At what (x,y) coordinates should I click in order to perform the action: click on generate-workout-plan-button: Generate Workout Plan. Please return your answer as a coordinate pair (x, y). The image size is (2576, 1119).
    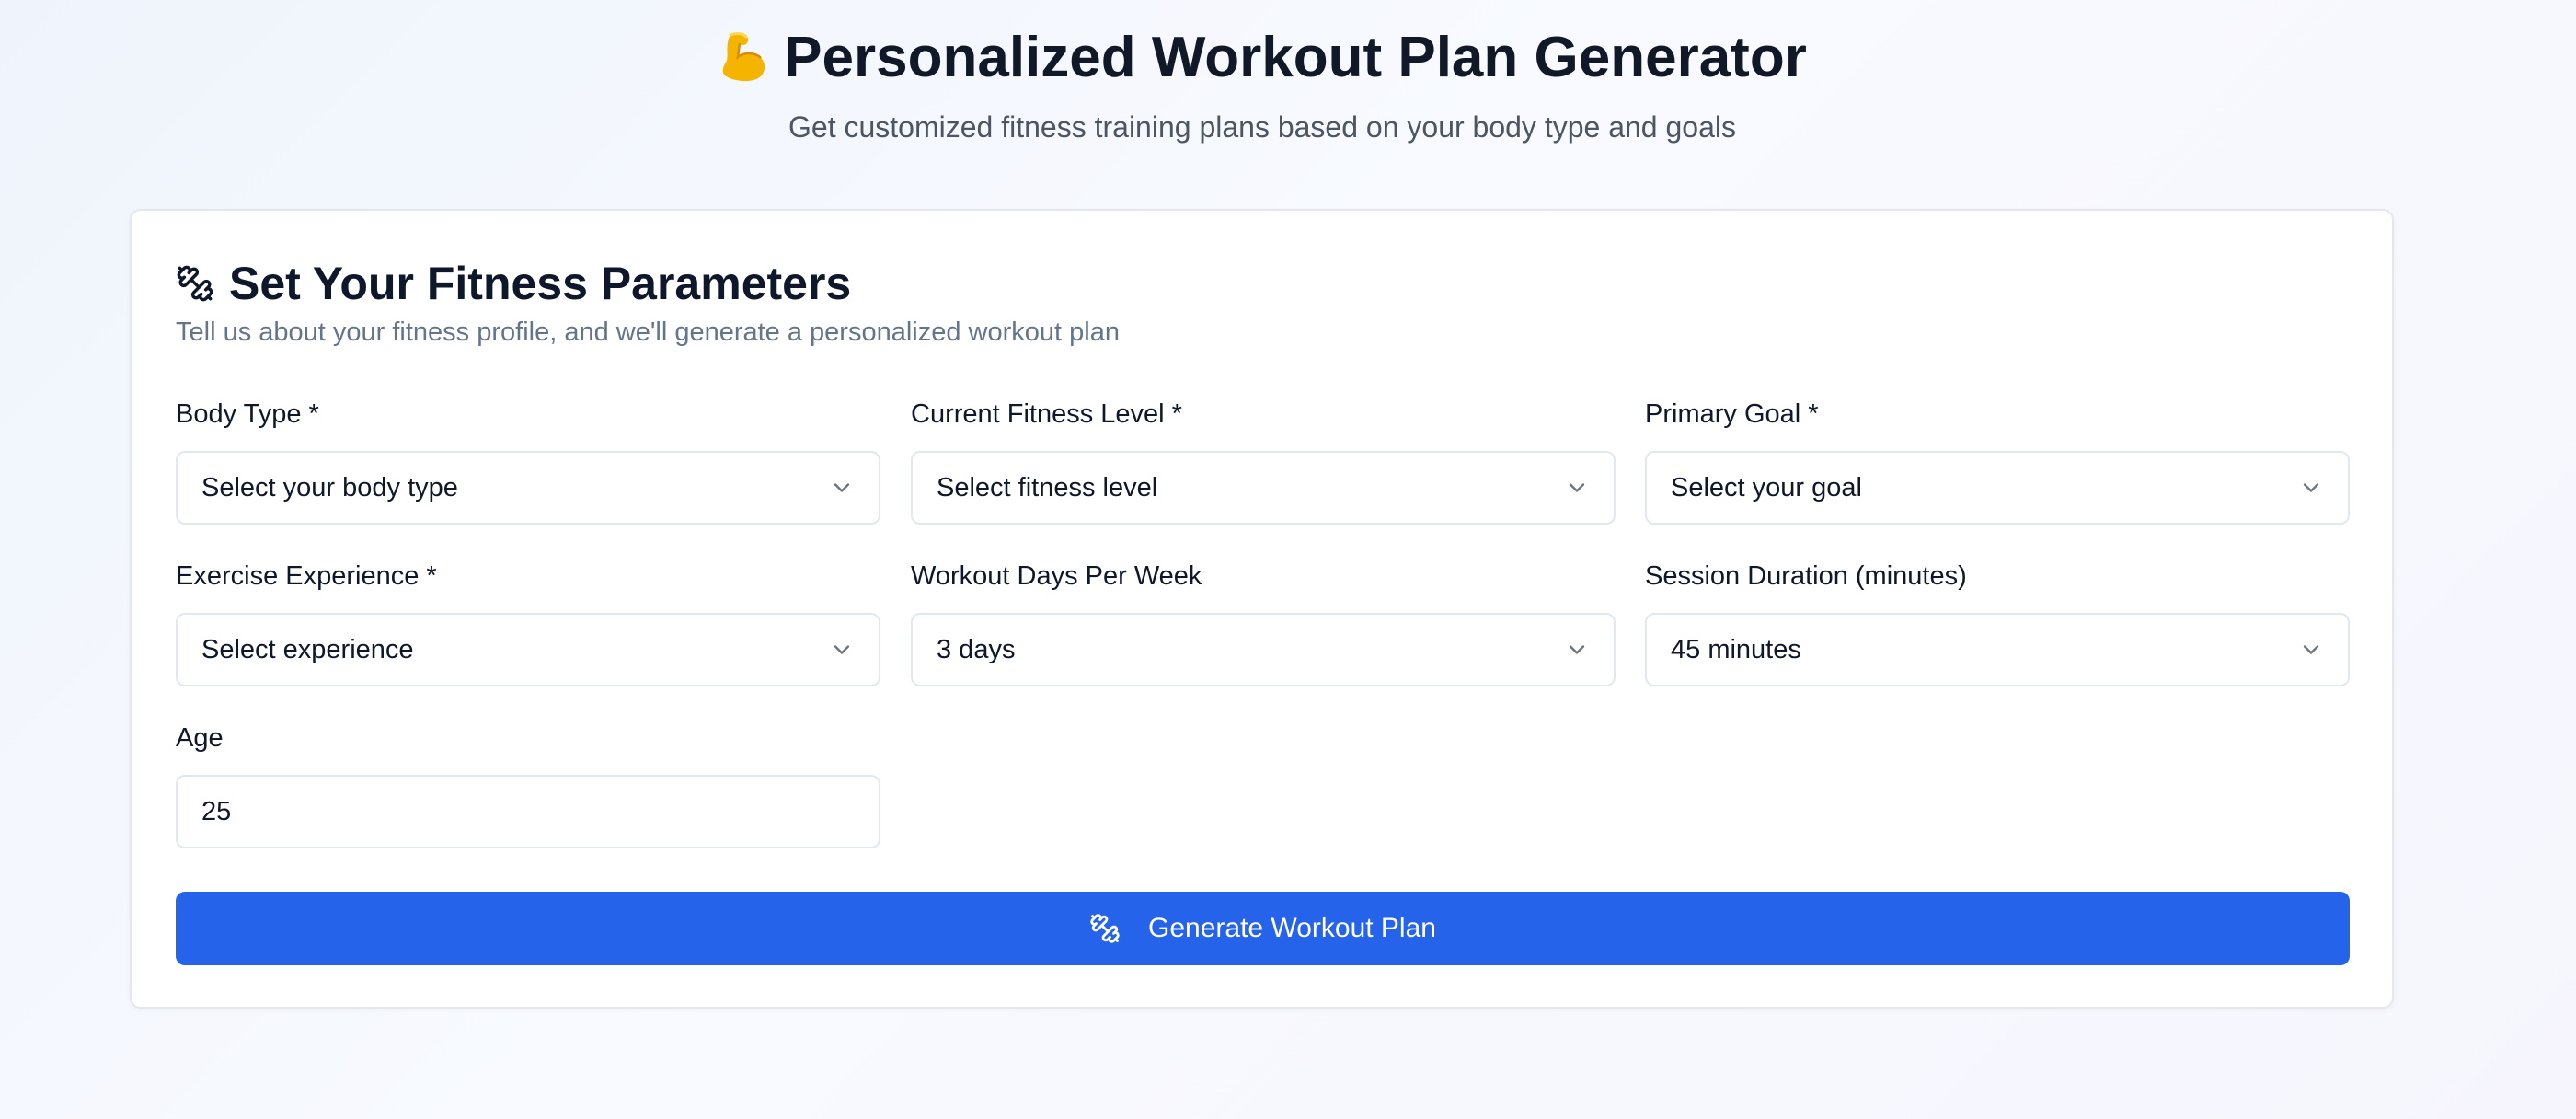
    Looking at the image, I should click on (1263, 928).